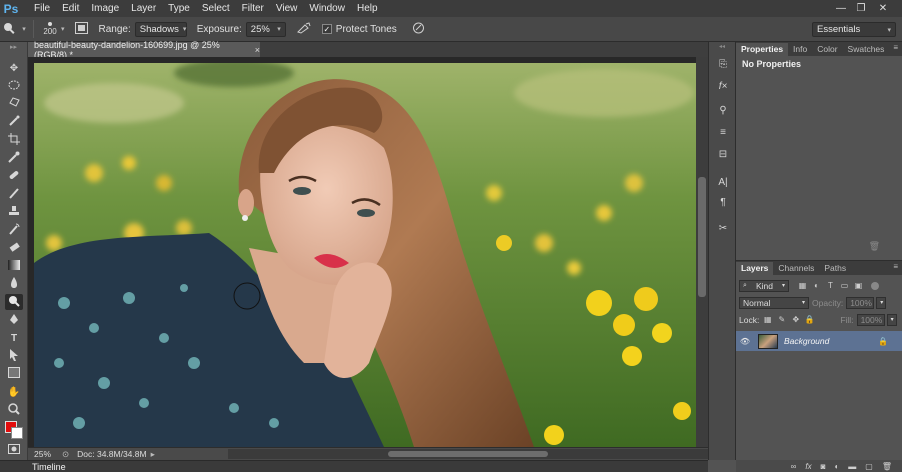 This screenshot has height=472, width=902. I want to click on background-color-swatch, so click(17, 433).